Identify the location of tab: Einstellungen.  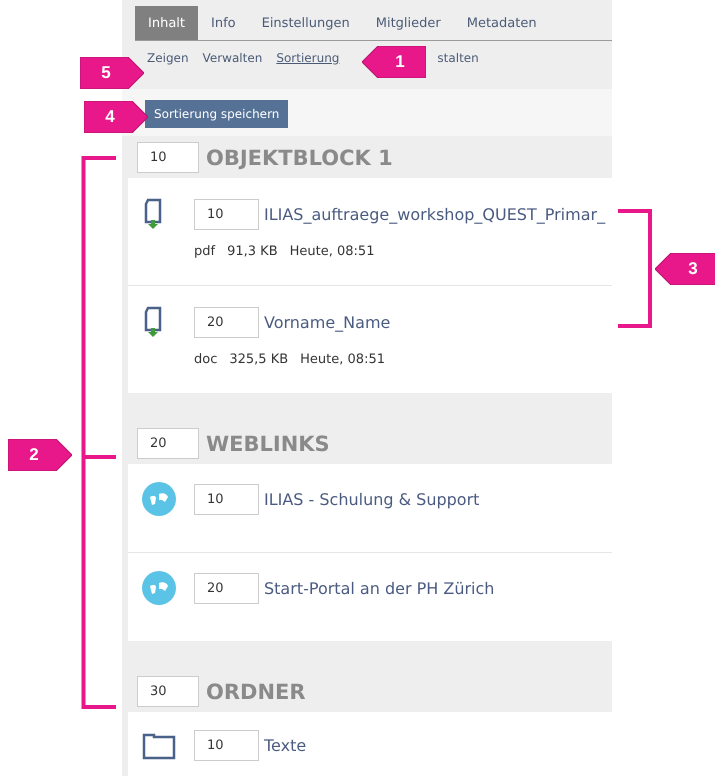
(305, 23).